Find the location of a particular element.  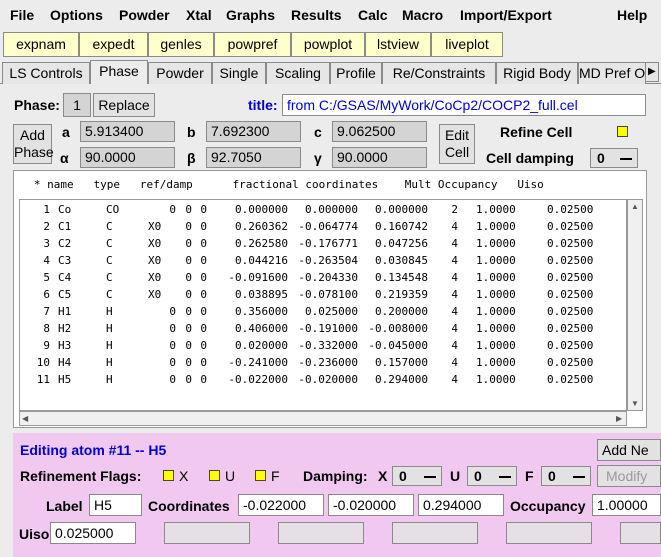

occupancy-field: 1.00000 is located at coordinates (626, 505).